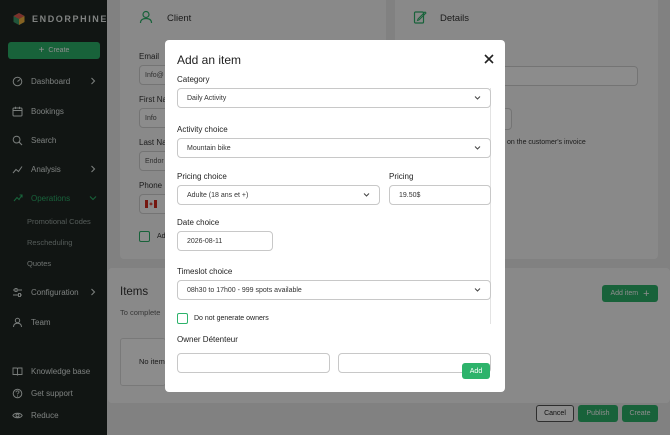 Image resolution: width=670 pixels, height=435 pixels. What do you see at coordinates (244, 290) in the screenshot?
I see `timeslot-value: 08h30 to 17h00 - 999 spots available` at bounding box center [244, 290].